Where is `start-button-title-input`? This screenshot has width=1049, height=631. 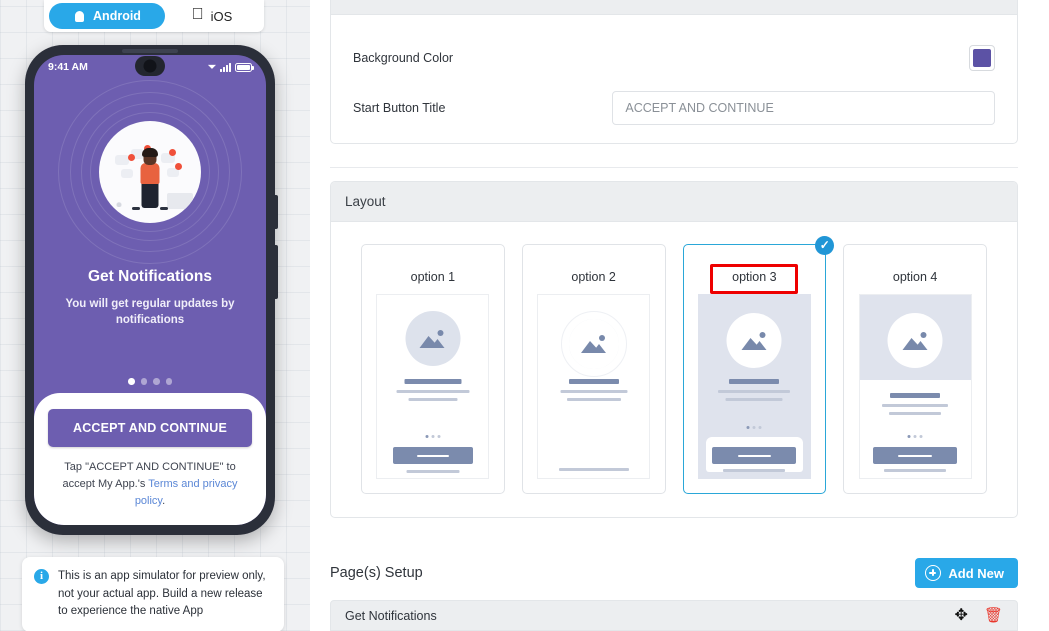
start-button-title-input is located at coordinates (803, 108).